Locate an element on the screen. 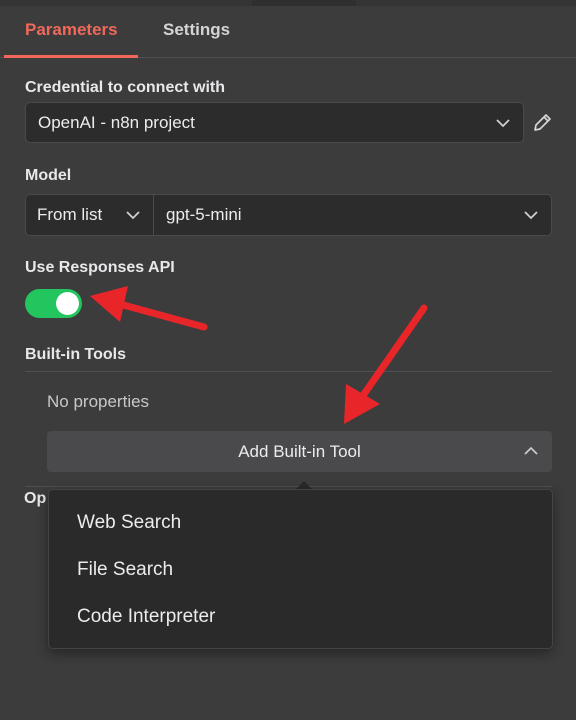 The height and width of the screenshot is (720, 576). add-builtin-tool-label: Add Built-in Tool is located at coordinates (299, 451).